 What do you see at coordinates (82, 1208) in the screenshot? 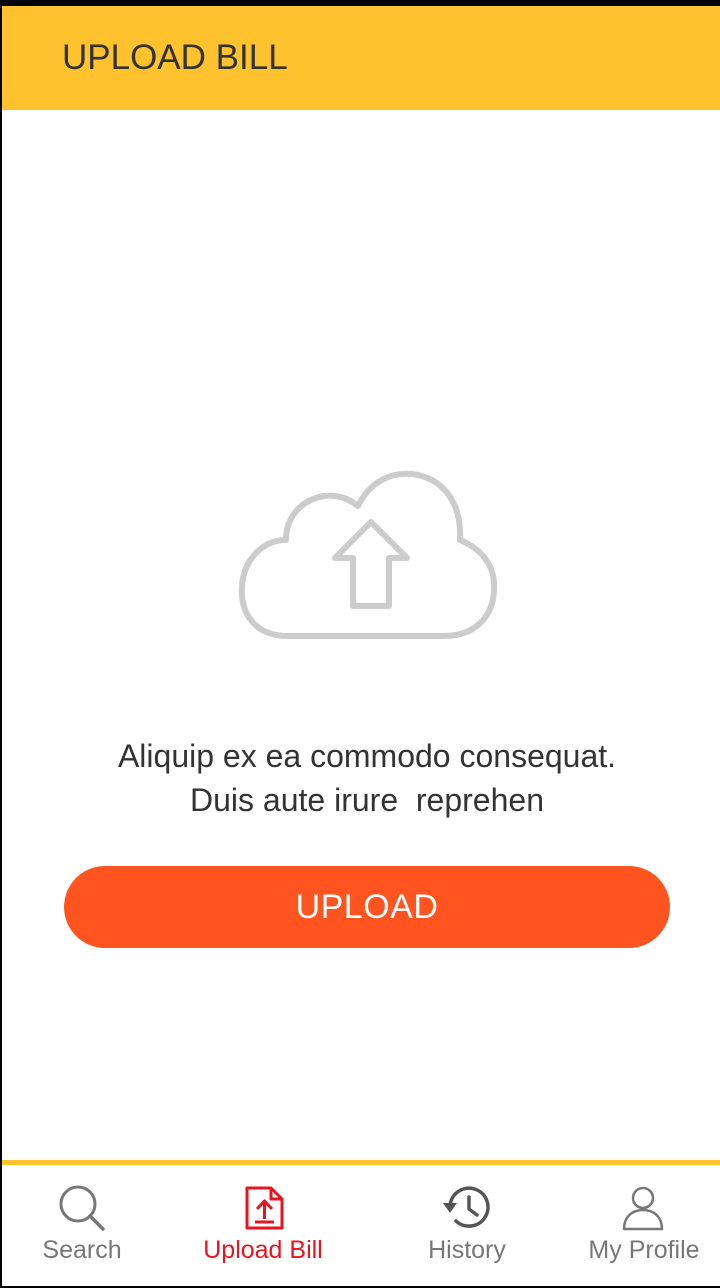
I see `search-icon` at bounding box center [82, 1208].